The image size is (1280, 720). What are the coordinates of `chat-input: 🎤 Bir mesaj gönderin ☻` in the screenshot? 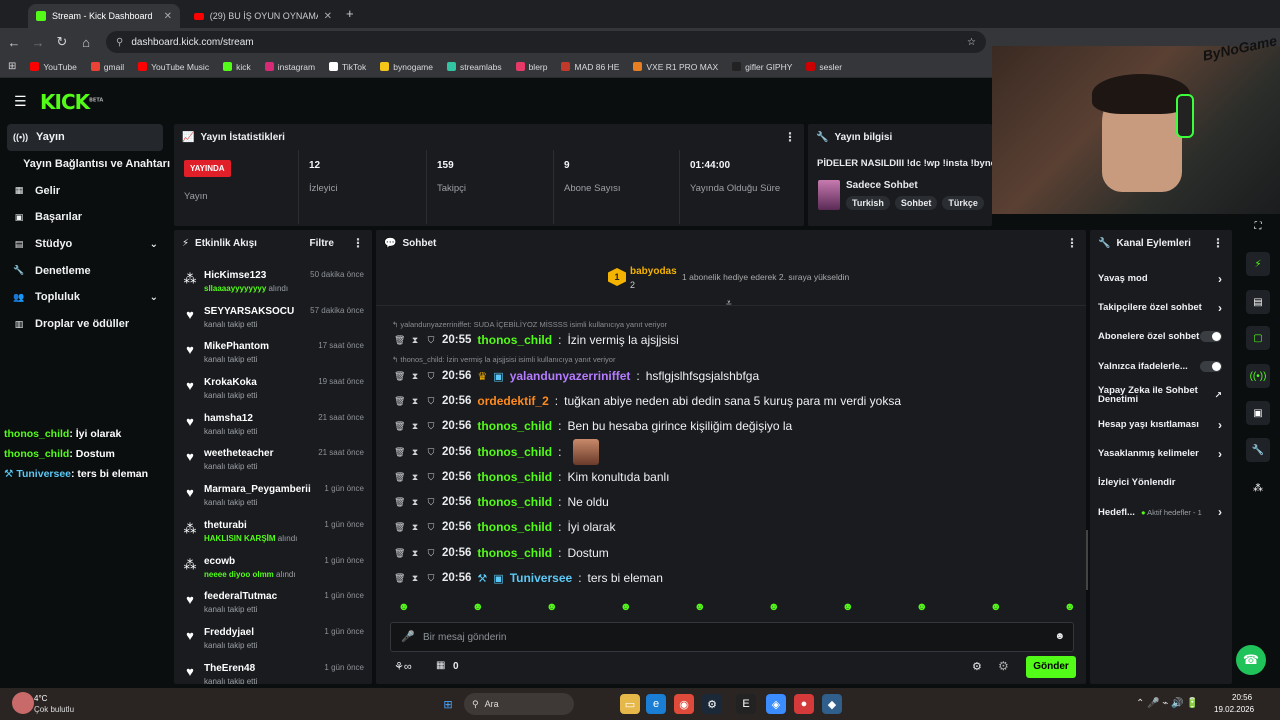 It's located at (732, 637).